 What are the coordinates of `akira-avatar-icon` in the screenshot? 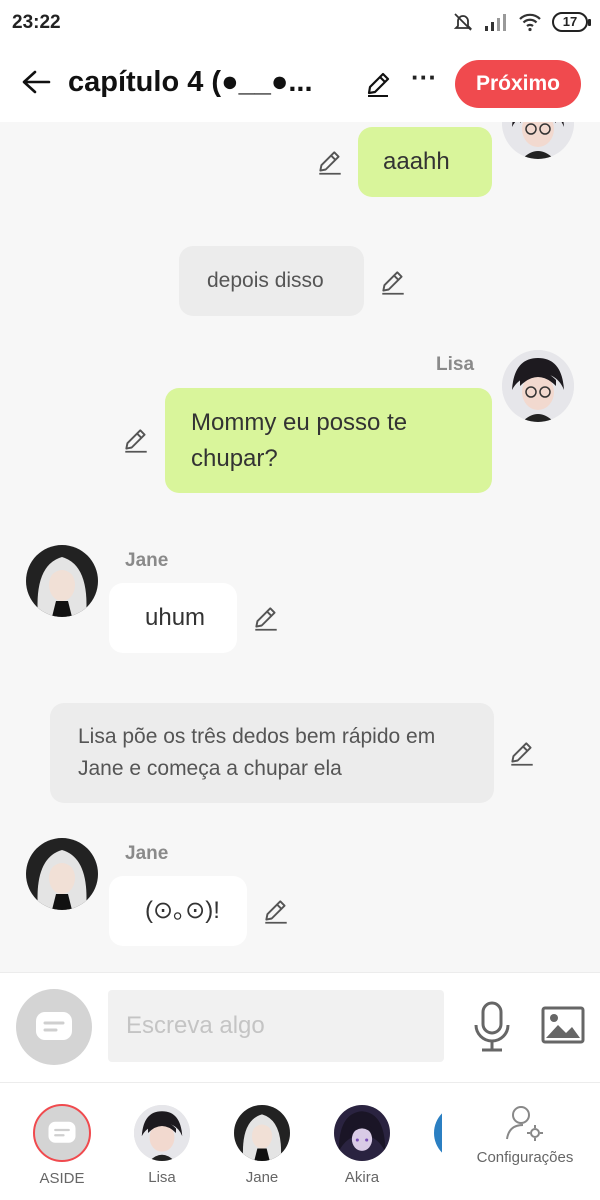 It's located at (362, 1133).